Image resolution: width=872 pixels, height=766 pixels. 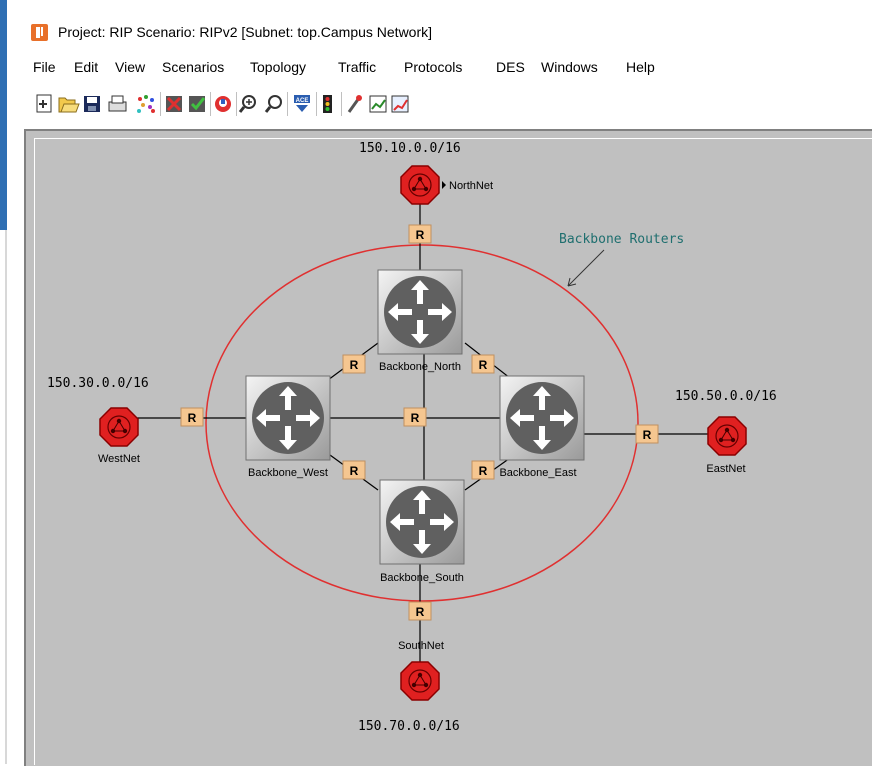 What do you see at coordinates (288, 418) in the screenshot?
I see `router-backbone-west` at bounding box center [288, 418].